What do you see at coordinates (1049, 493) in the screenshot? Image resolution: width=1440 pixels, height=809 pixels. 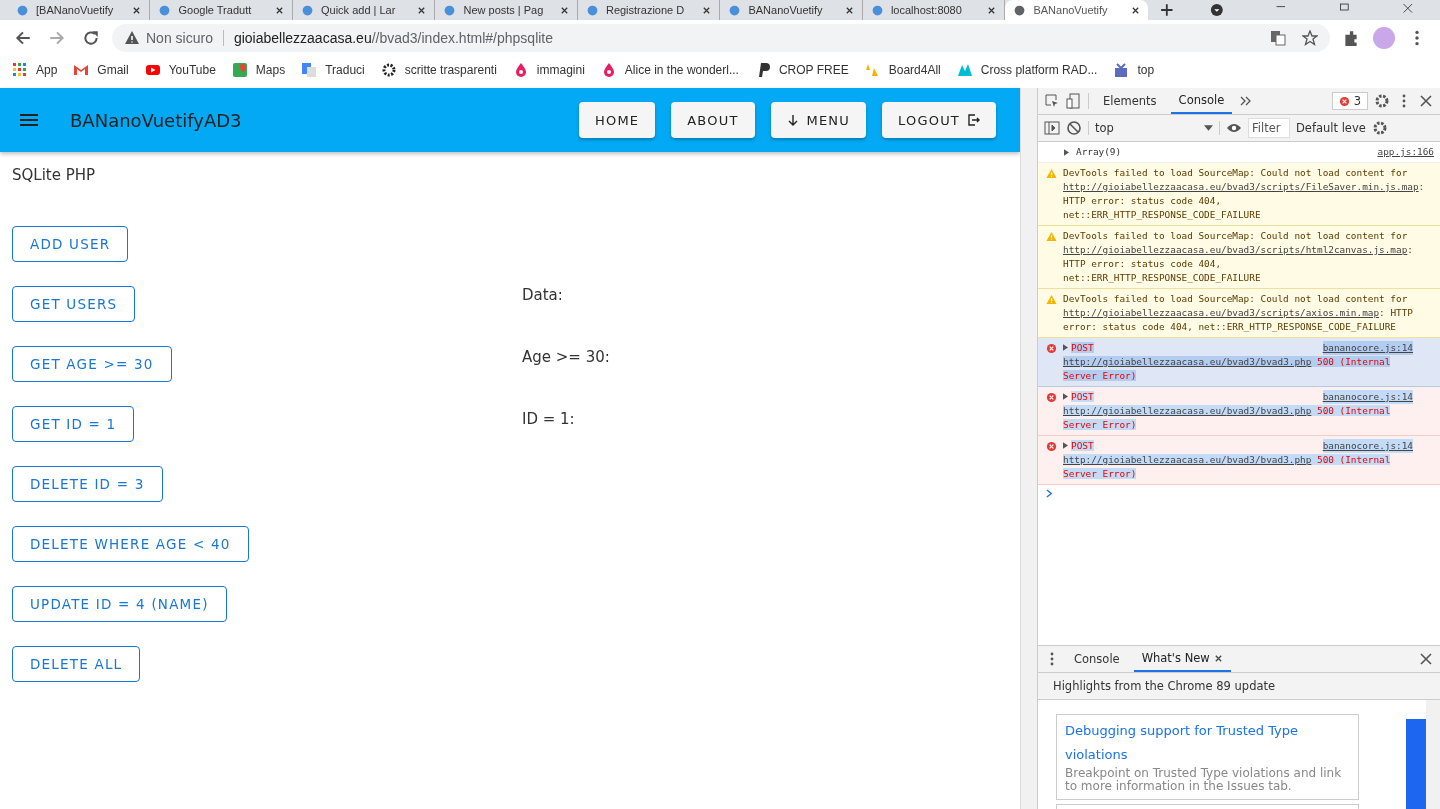 I see `prompt-icon` at bounding box center [1049, 493].